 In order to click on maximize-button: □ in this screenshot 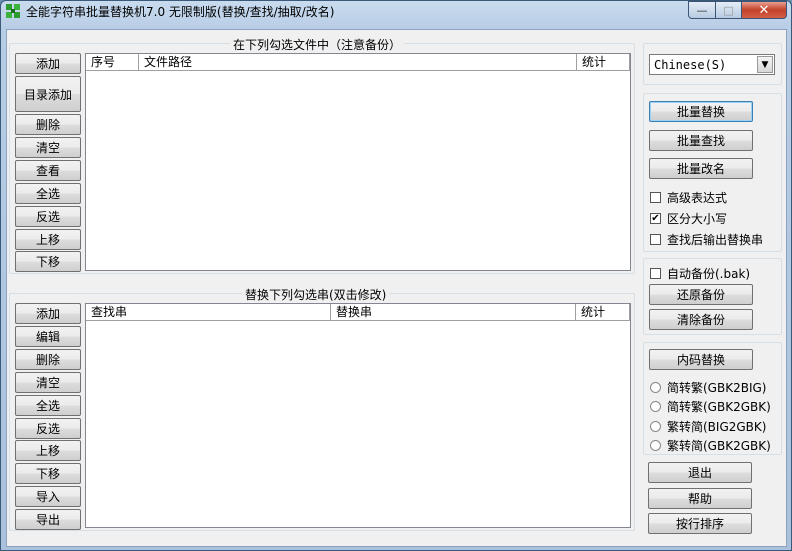, I will do `click(728, 10)`.